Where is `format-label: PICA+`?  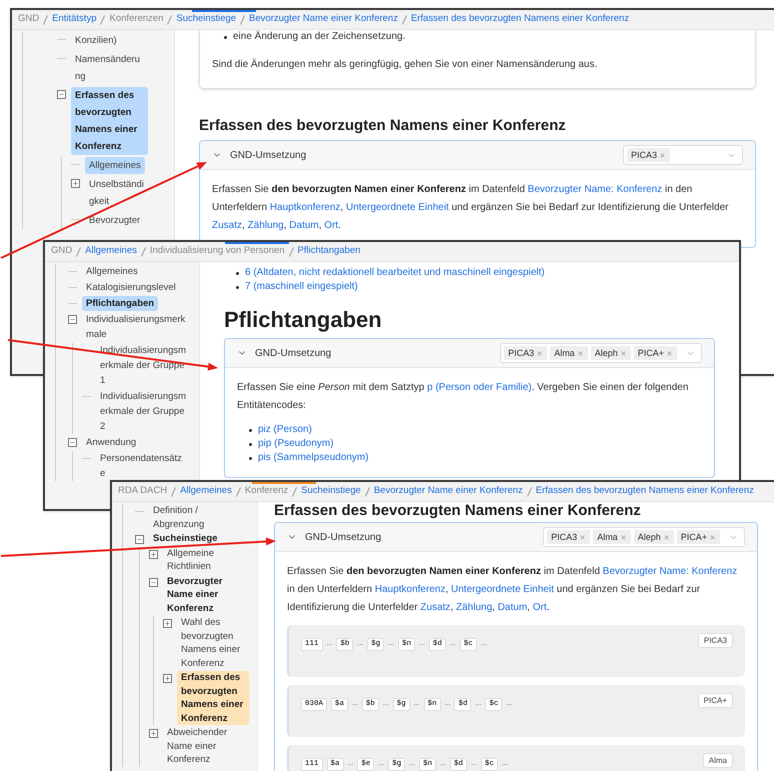
format-label: PICA+ is located at coordinates (715, 700).